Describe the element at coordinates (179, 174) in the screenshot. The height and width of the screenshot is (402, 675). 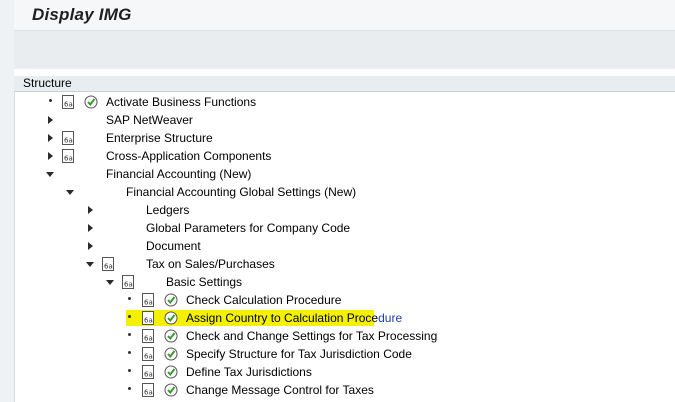
I see `tree-node-label: Financial Accounting (New)` at that location.